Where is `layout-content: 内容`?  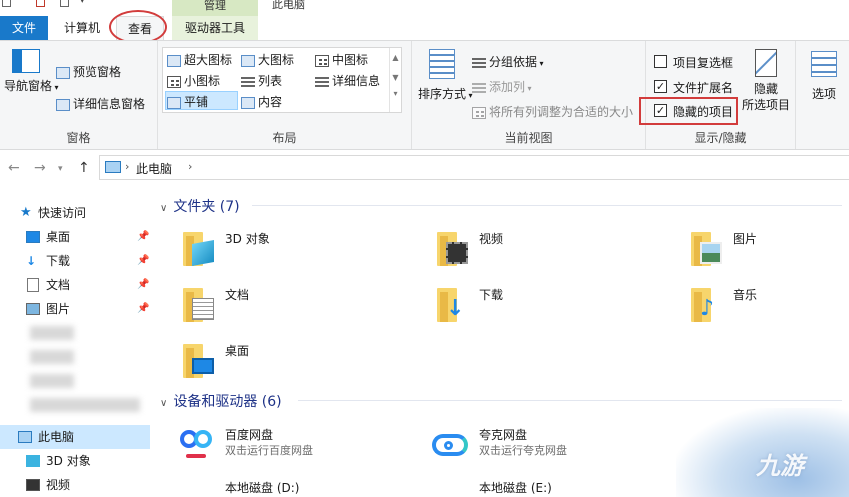 layout-content: 内容 is located at coordinates (261, 101).